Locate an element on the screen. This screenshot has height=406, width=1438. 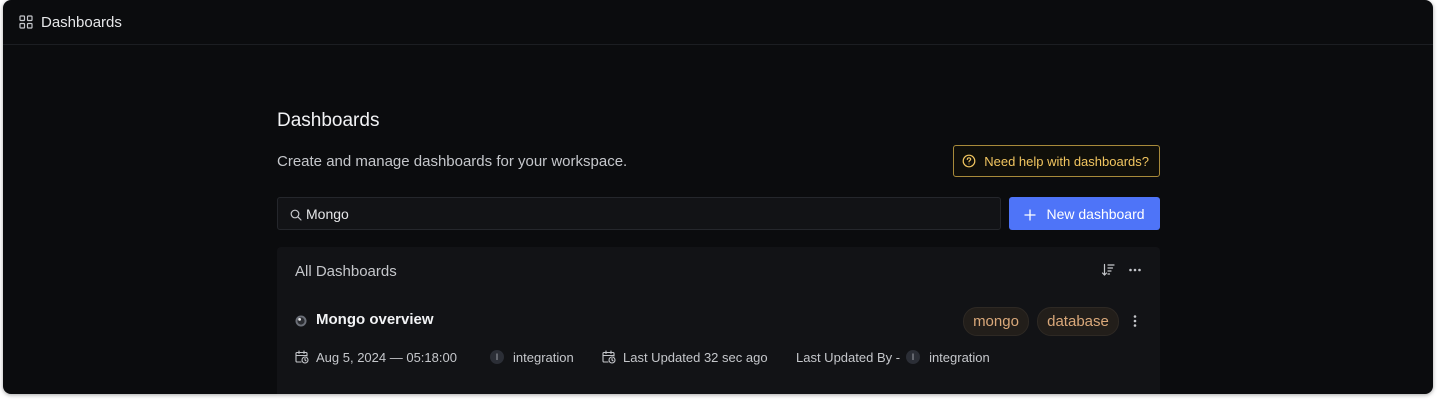
created-by: I integration is located at coordinates (532, 357).